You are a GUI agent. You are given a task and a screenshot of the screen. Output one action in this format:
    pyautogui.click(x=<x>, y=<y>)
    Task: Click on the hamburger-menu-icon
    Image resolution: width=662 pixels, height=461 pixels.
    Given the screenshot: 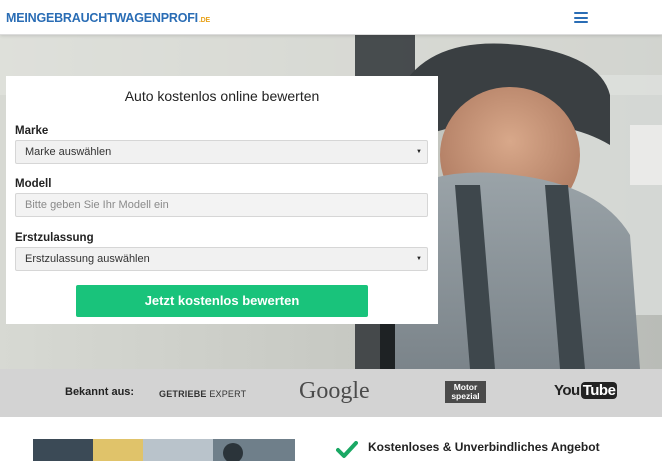 What is the action you would take?
    pyautogui.click(x=581, y=17)
    